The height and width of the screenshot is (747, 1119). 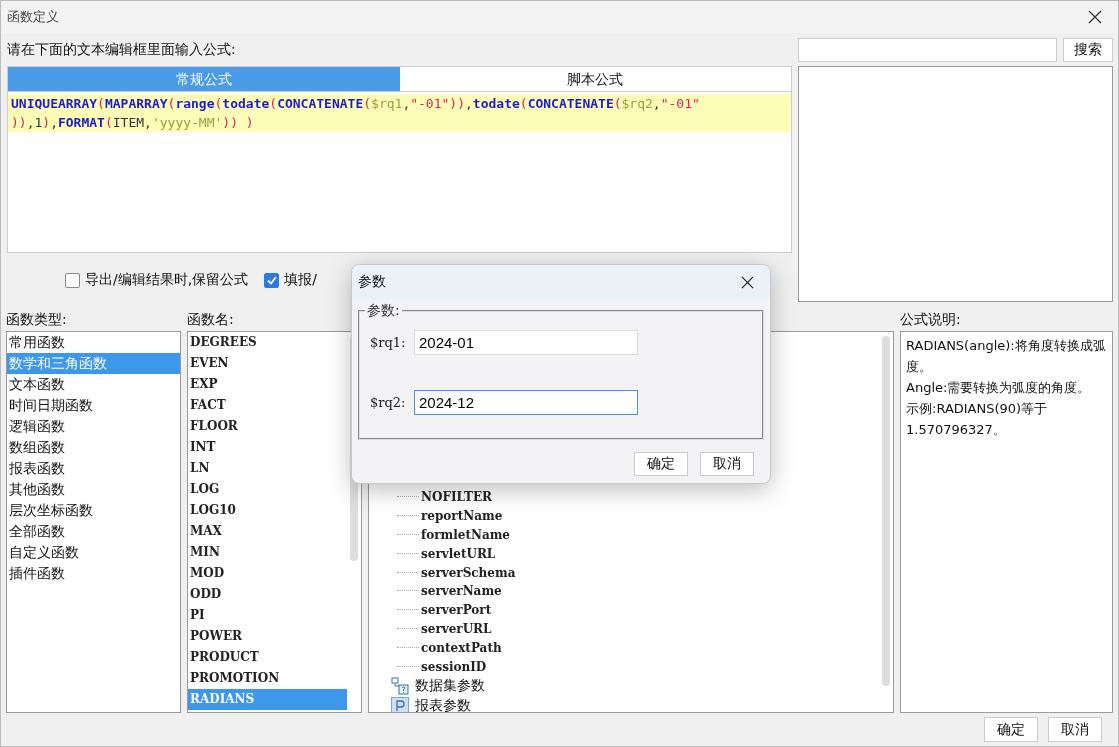 What do you see at coordinates (457, 497) in the screenshot?
I see `tree-item: NOFILTER` at bounding box center [457, 497].